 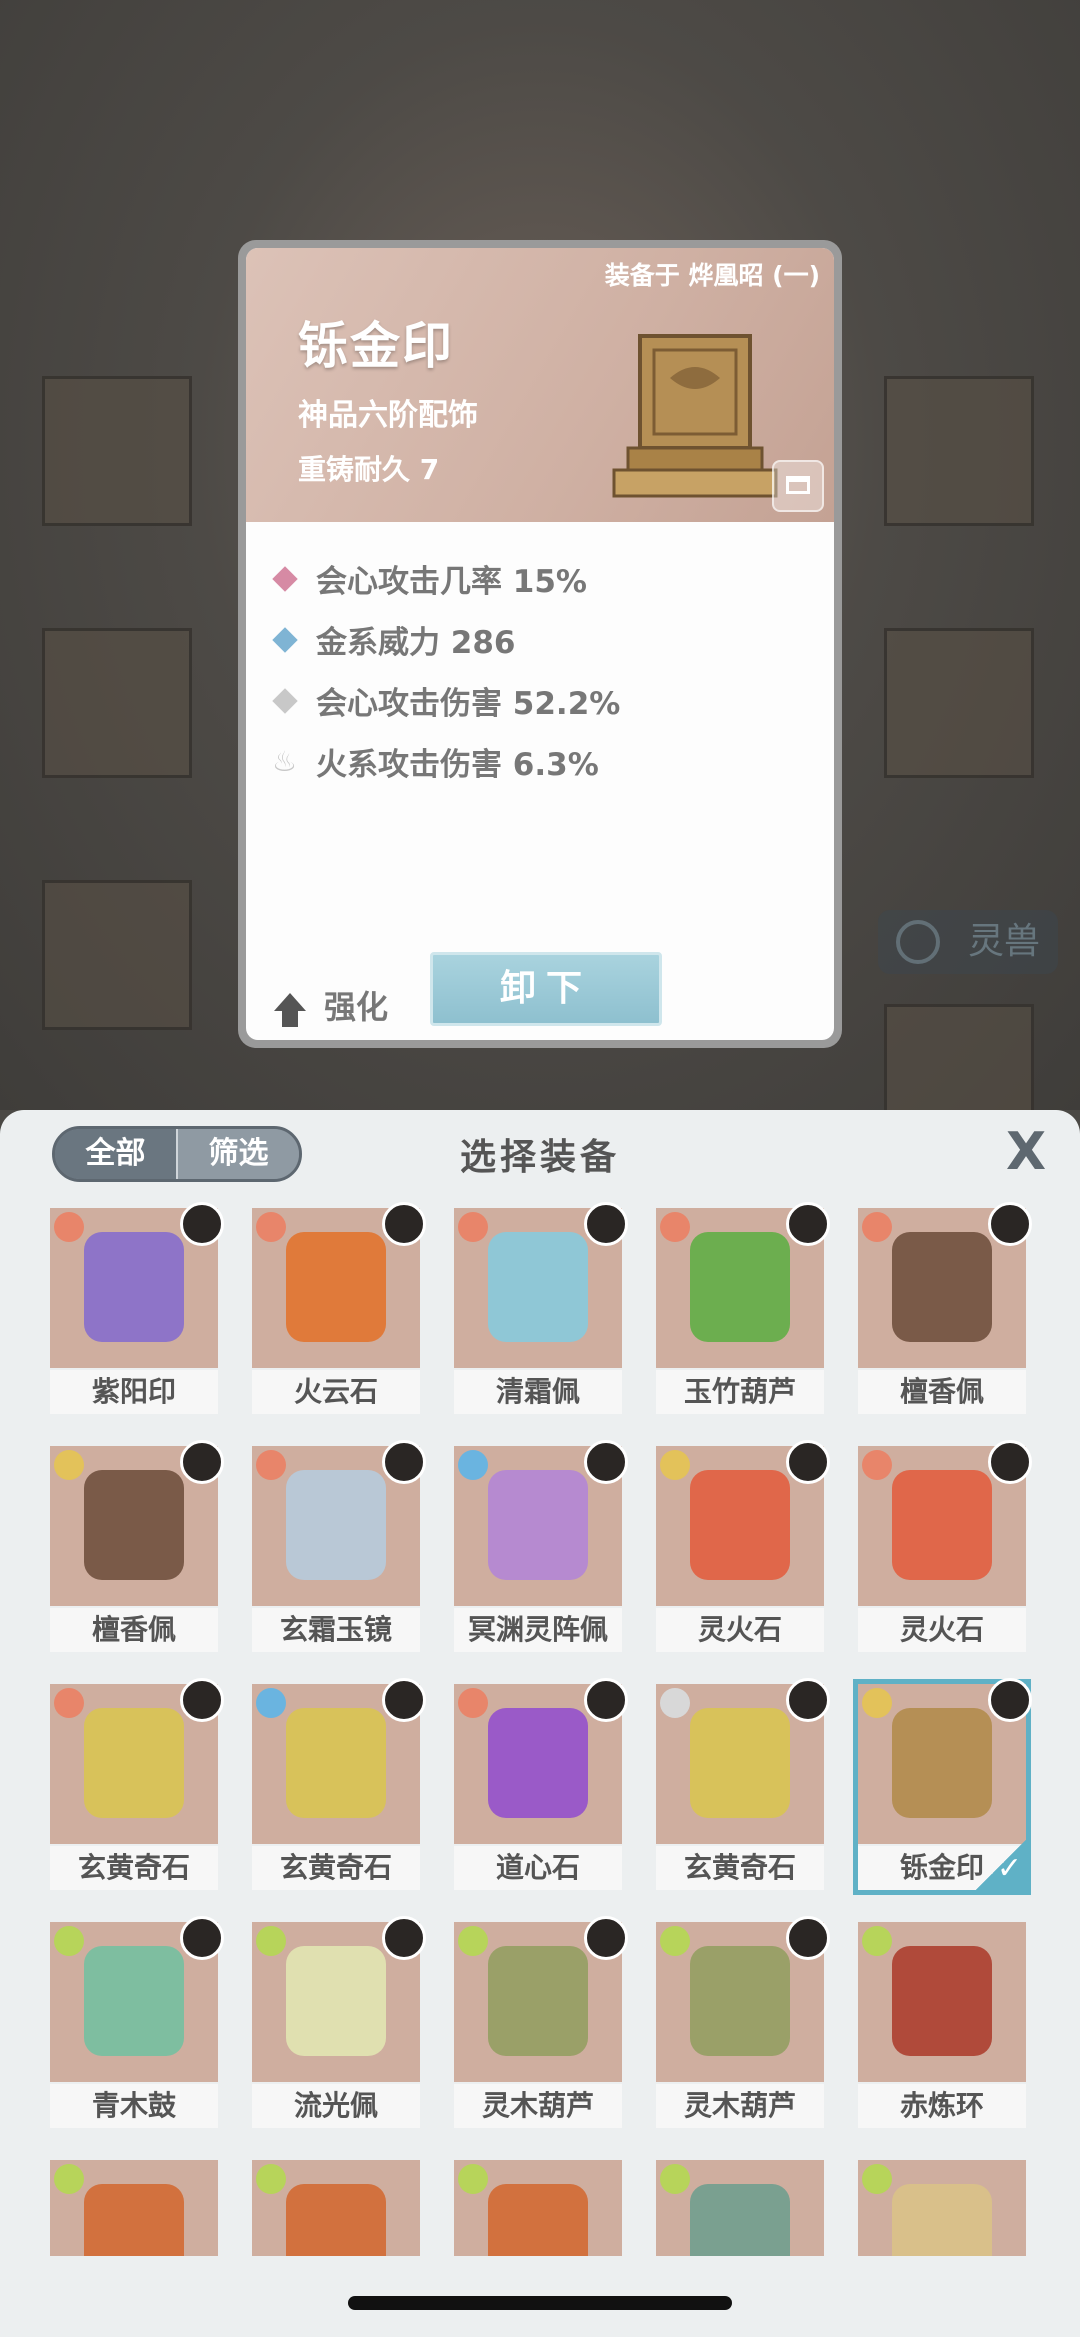 I want to click on equipment-name: 灵火石, so click(x=942, y=1630).